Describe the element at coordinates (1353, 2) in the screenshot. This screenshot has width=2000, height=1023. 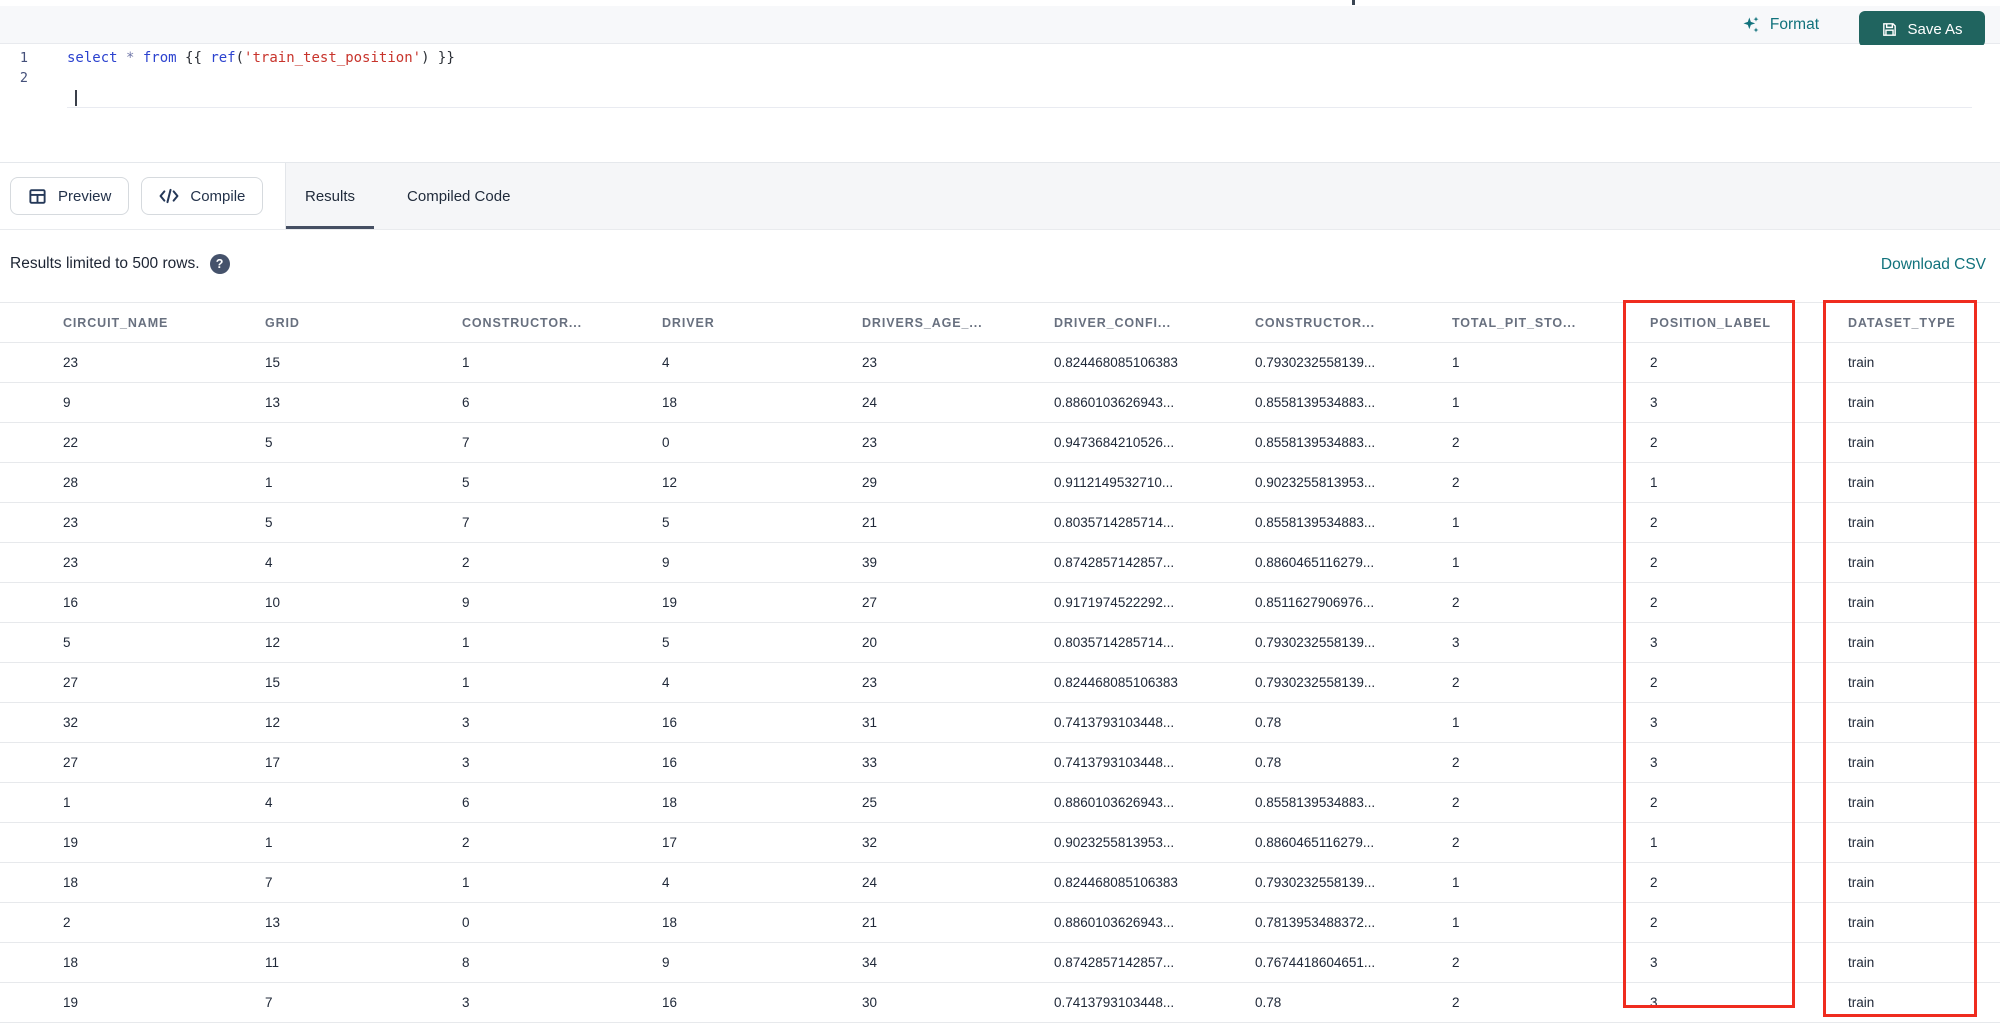
I see `tab-edge-marker` at that location.